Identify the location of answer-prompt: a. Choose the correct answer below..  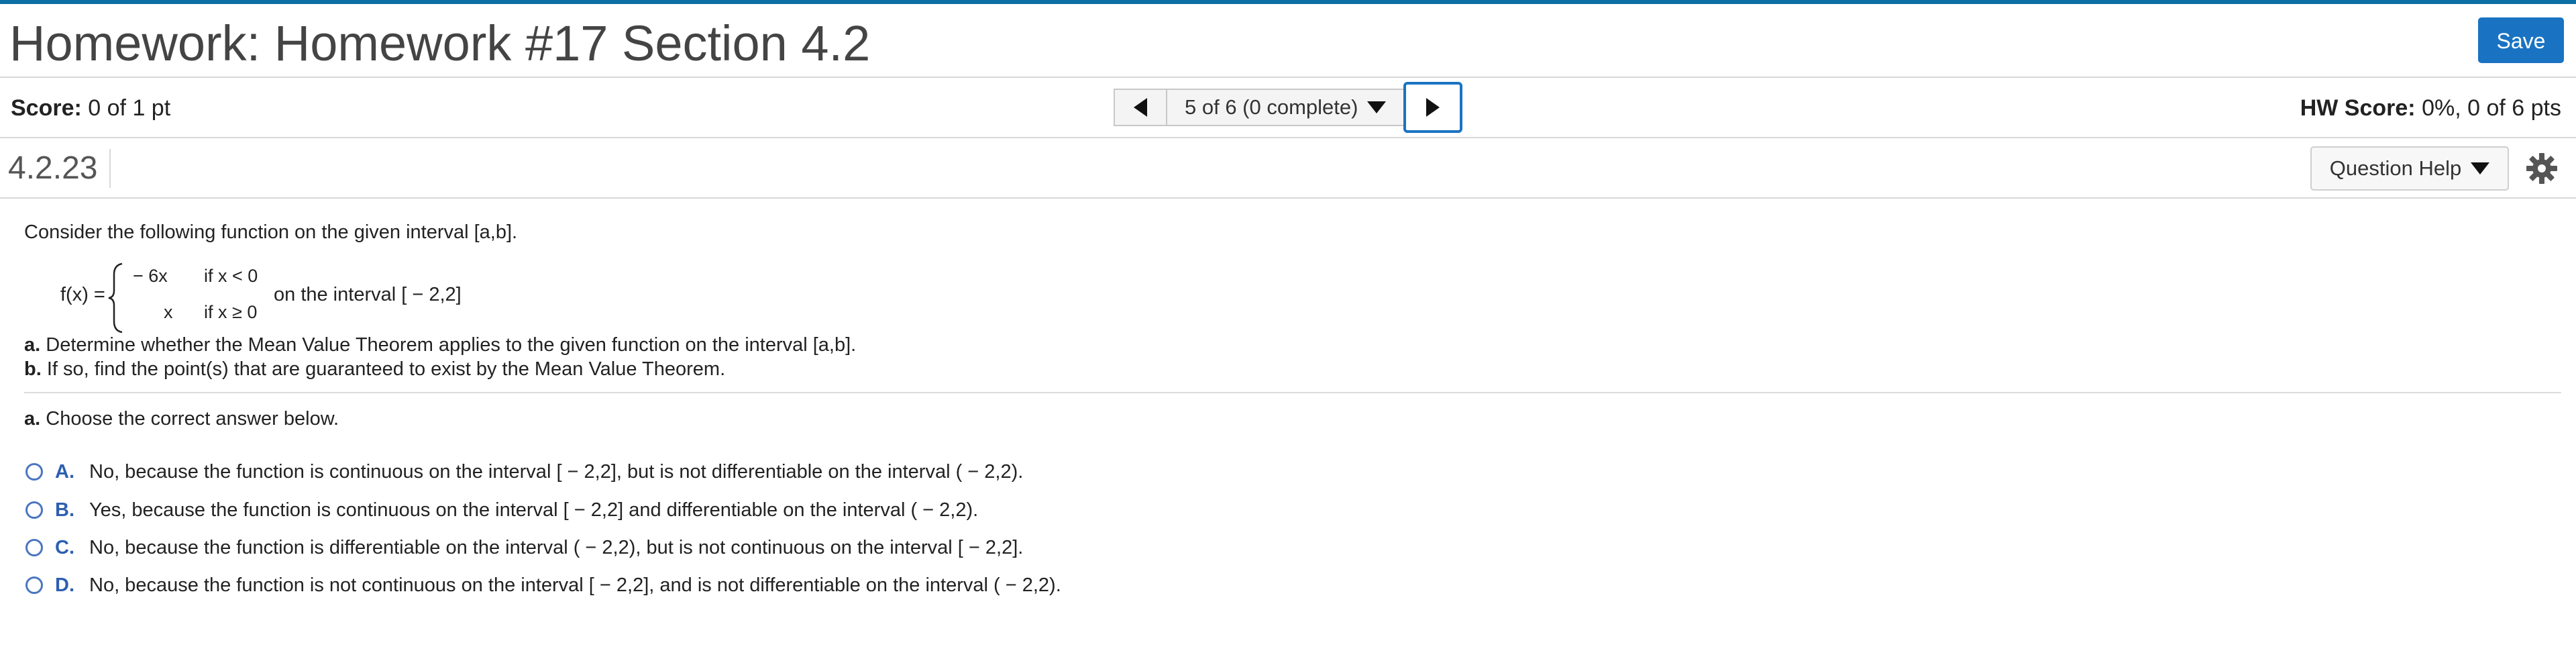
(181, 419).